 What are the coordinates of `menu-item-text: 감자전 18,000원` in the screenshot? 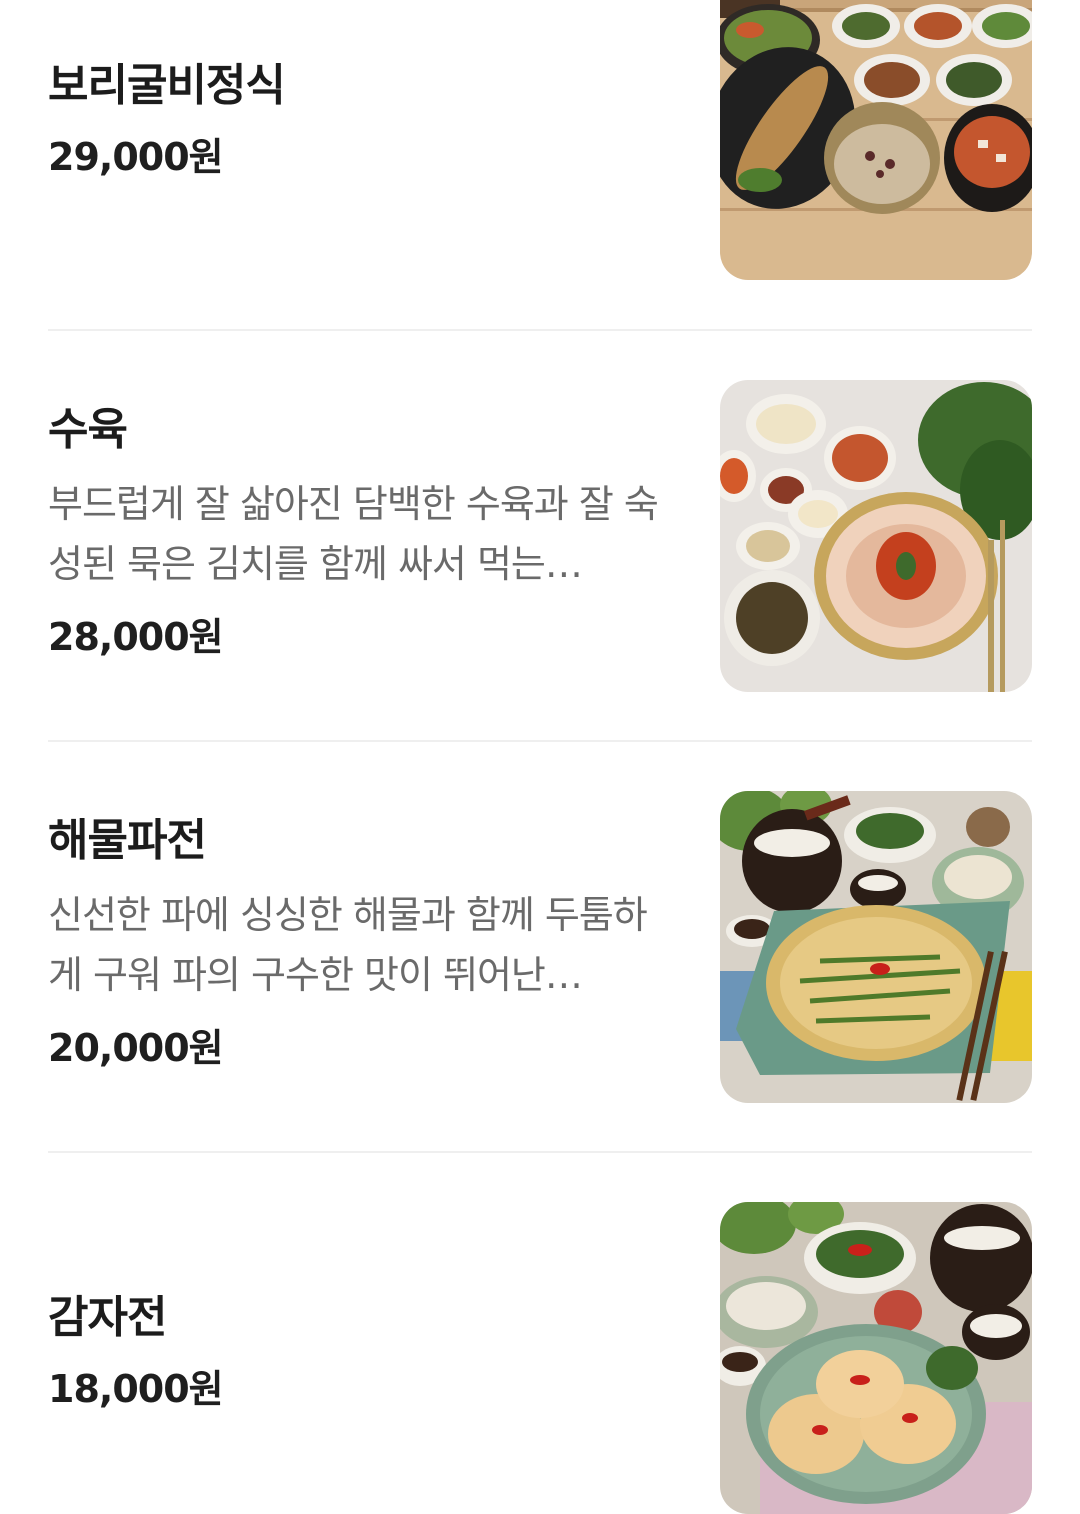 It's located at (363, 1352).